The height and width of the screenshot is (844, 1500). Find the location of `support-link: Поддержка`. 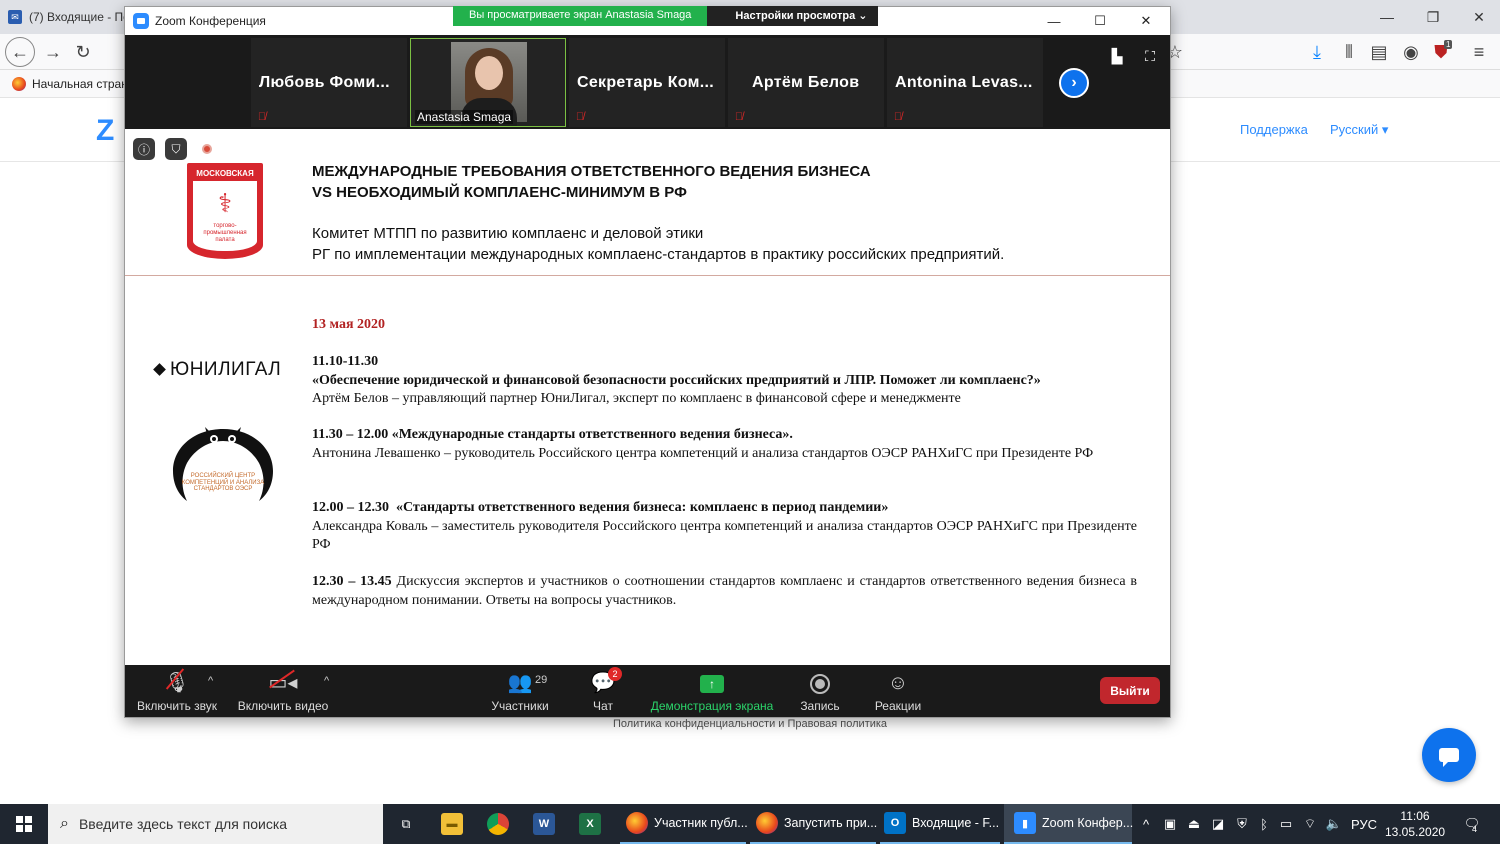

support-link: Поддержка is located at coordinates (1274, 129).